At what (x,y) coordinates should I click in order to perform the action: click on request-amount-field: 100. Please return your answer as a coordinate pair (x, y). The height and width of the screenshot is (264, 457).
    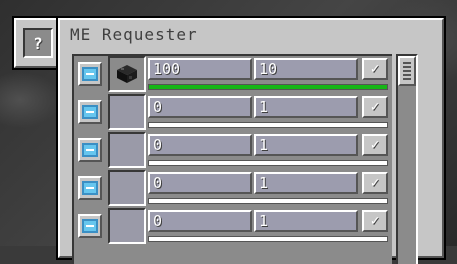
    Looking at the image, I should click on (200, 69).